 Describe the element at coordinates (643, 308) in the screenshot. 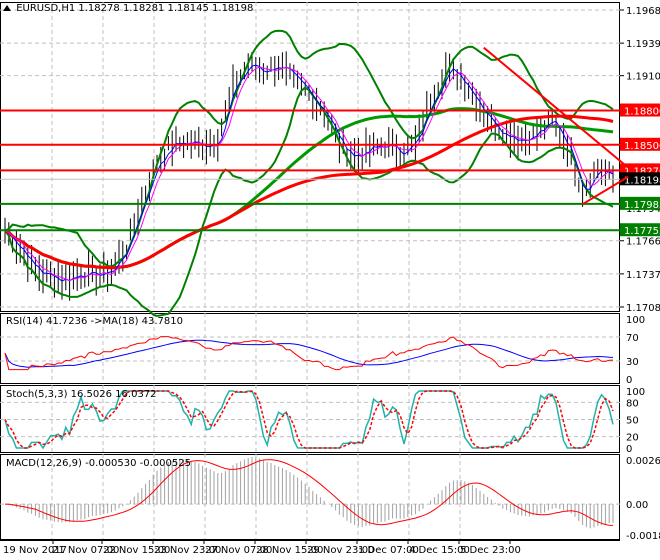

I see `y-tick-label: 1.17080` at that location.